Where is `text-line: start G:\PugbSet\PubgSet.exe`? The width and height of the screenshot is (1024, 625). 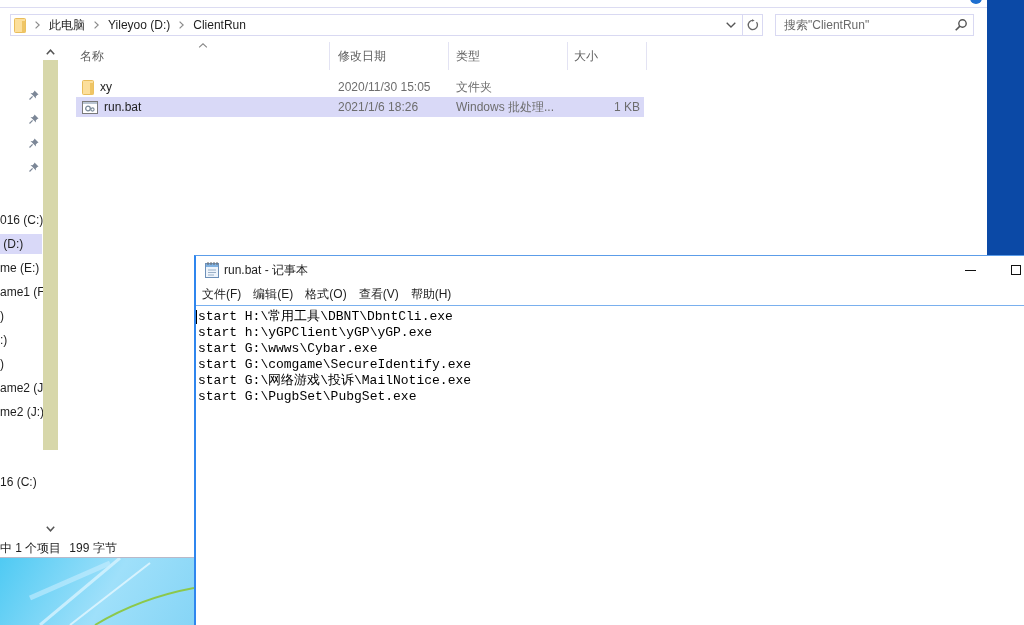
text-line: start G:\PugbSet\PubgSet.exe is located at coordinates (307, 396).